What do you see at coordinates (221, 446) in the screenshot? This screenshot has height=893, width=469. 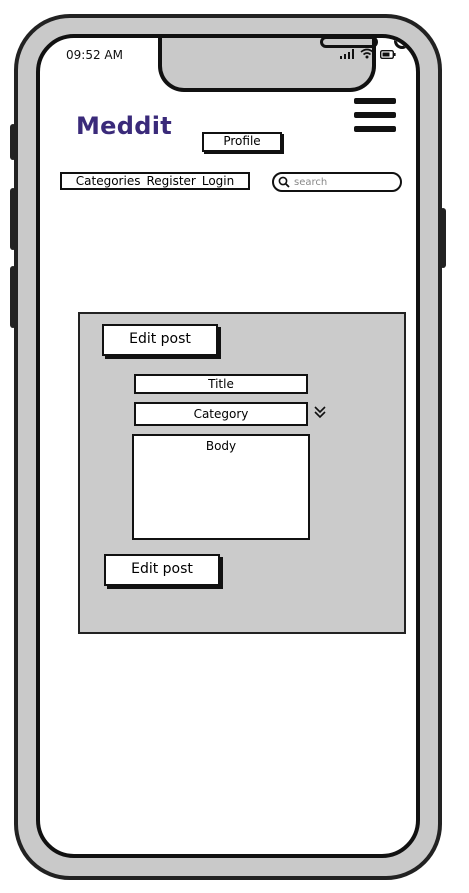 I see `body-placeholder: Body` at bounding box center [221, 446].